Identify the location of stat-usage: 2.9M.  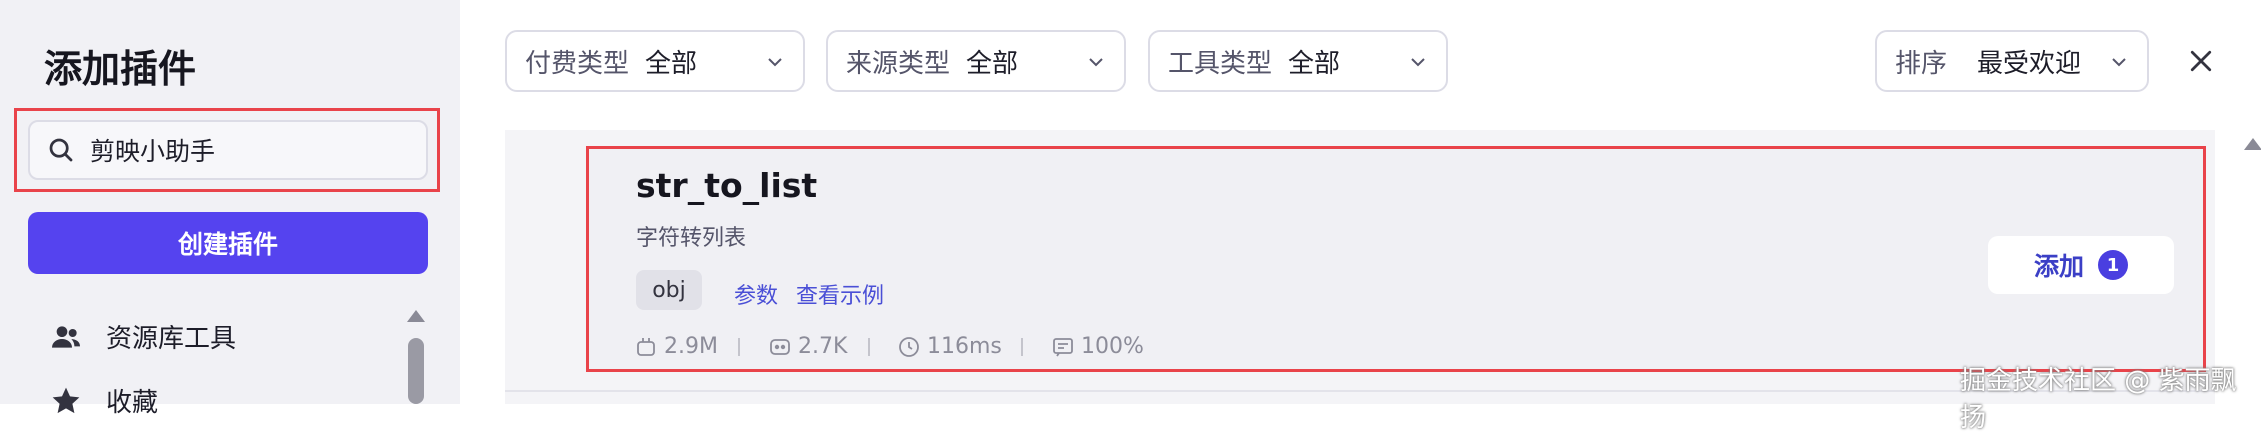
(676, 346).